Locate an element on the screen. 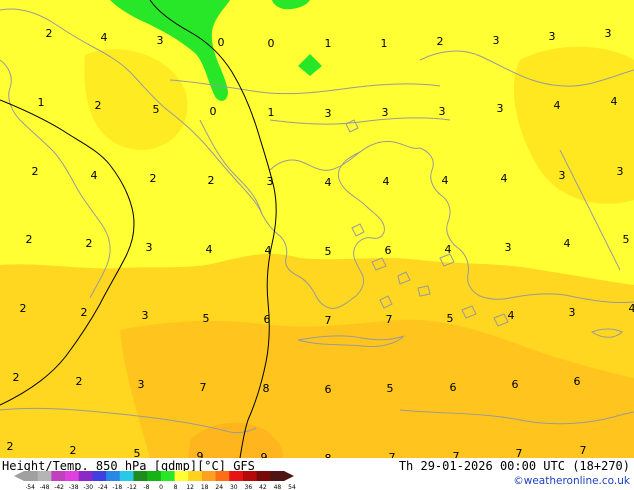  scale-label: -8 is located at coordinates (146, 487).